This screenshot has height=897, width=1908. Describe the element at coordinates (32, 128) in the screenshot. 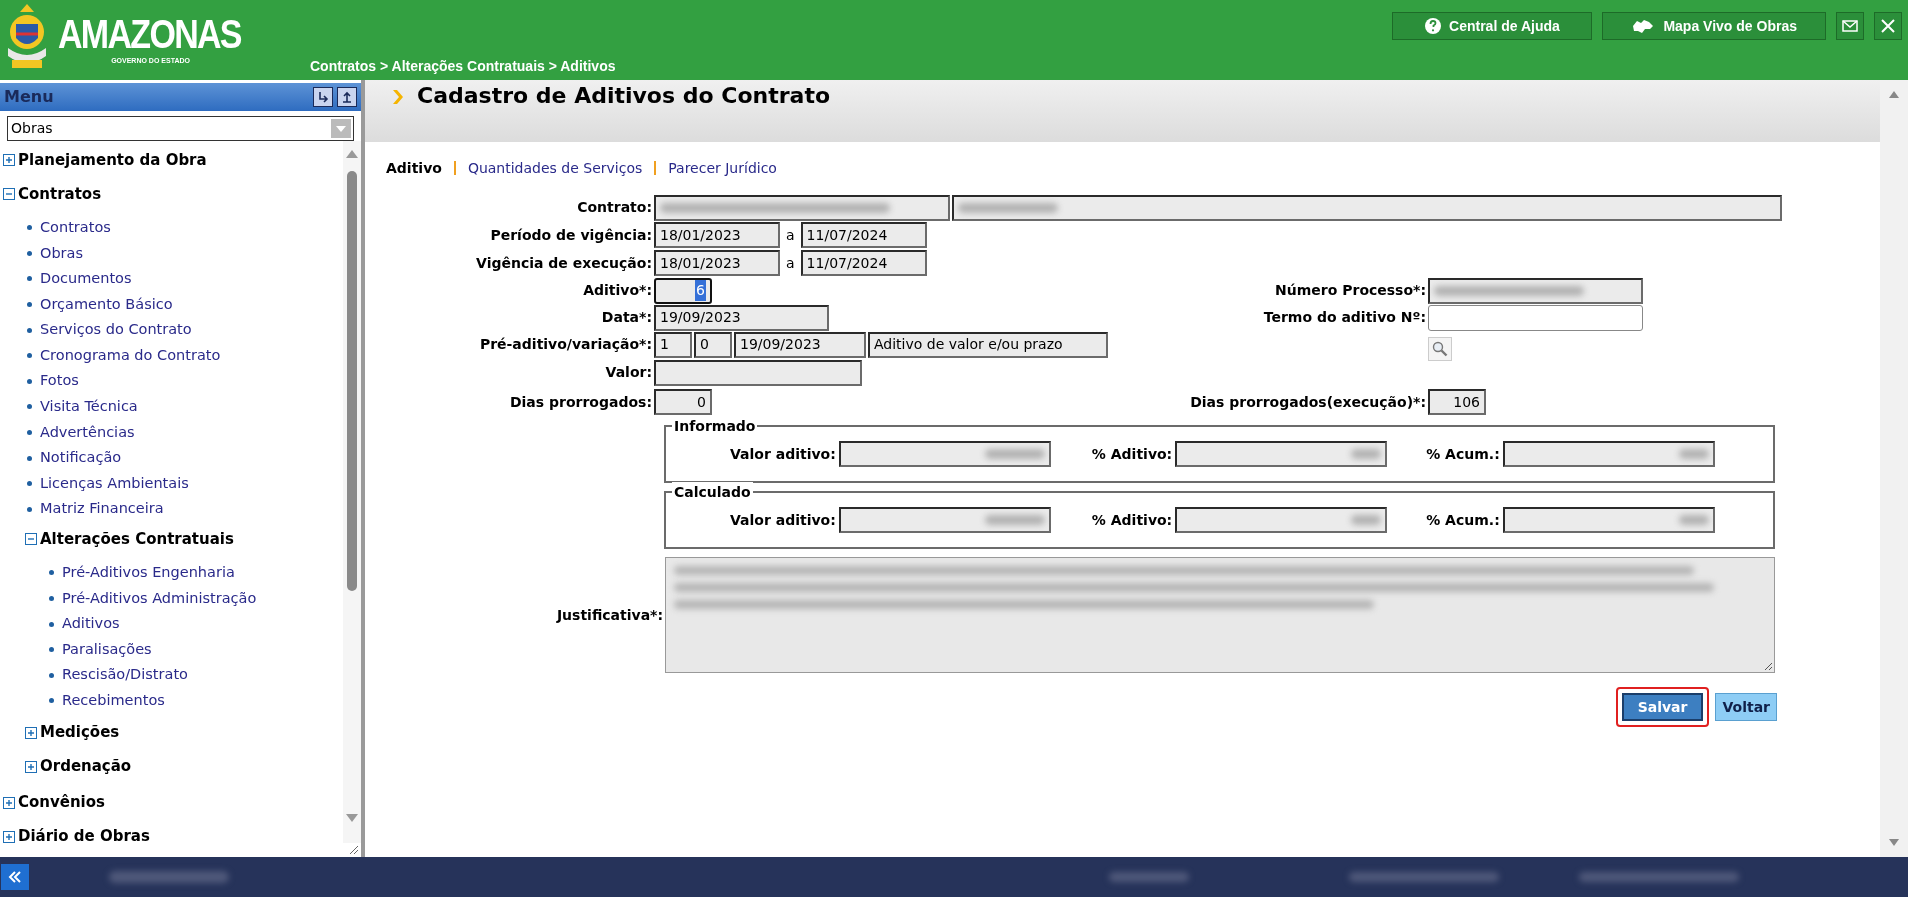

I see `select-value: Obras` at that location.